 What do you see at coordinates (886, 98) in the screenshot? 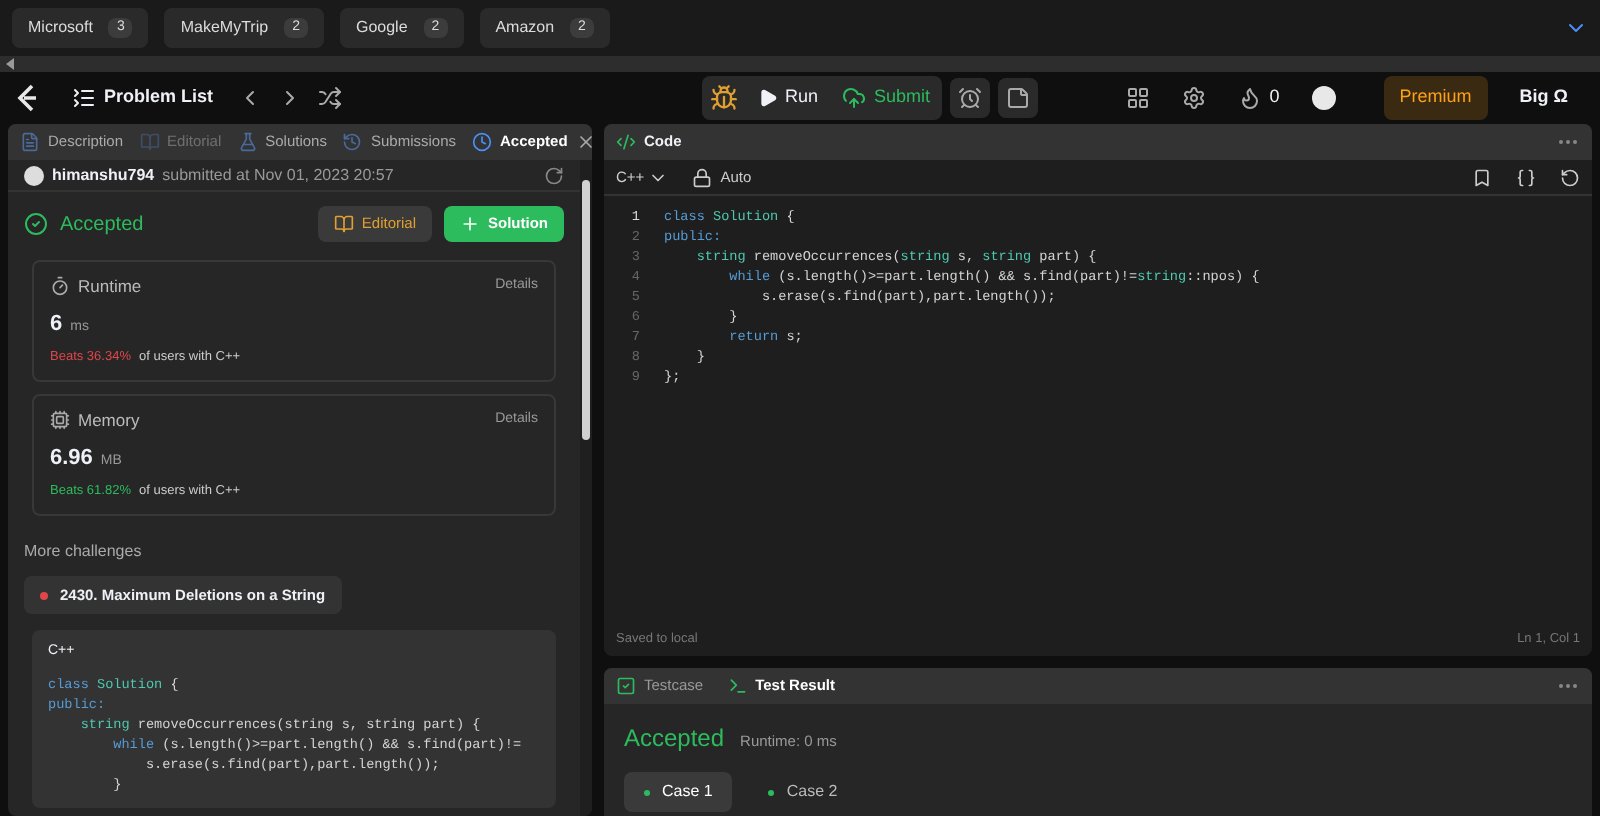
I see `submit-button: Submit` at bounding box center [886, 98].